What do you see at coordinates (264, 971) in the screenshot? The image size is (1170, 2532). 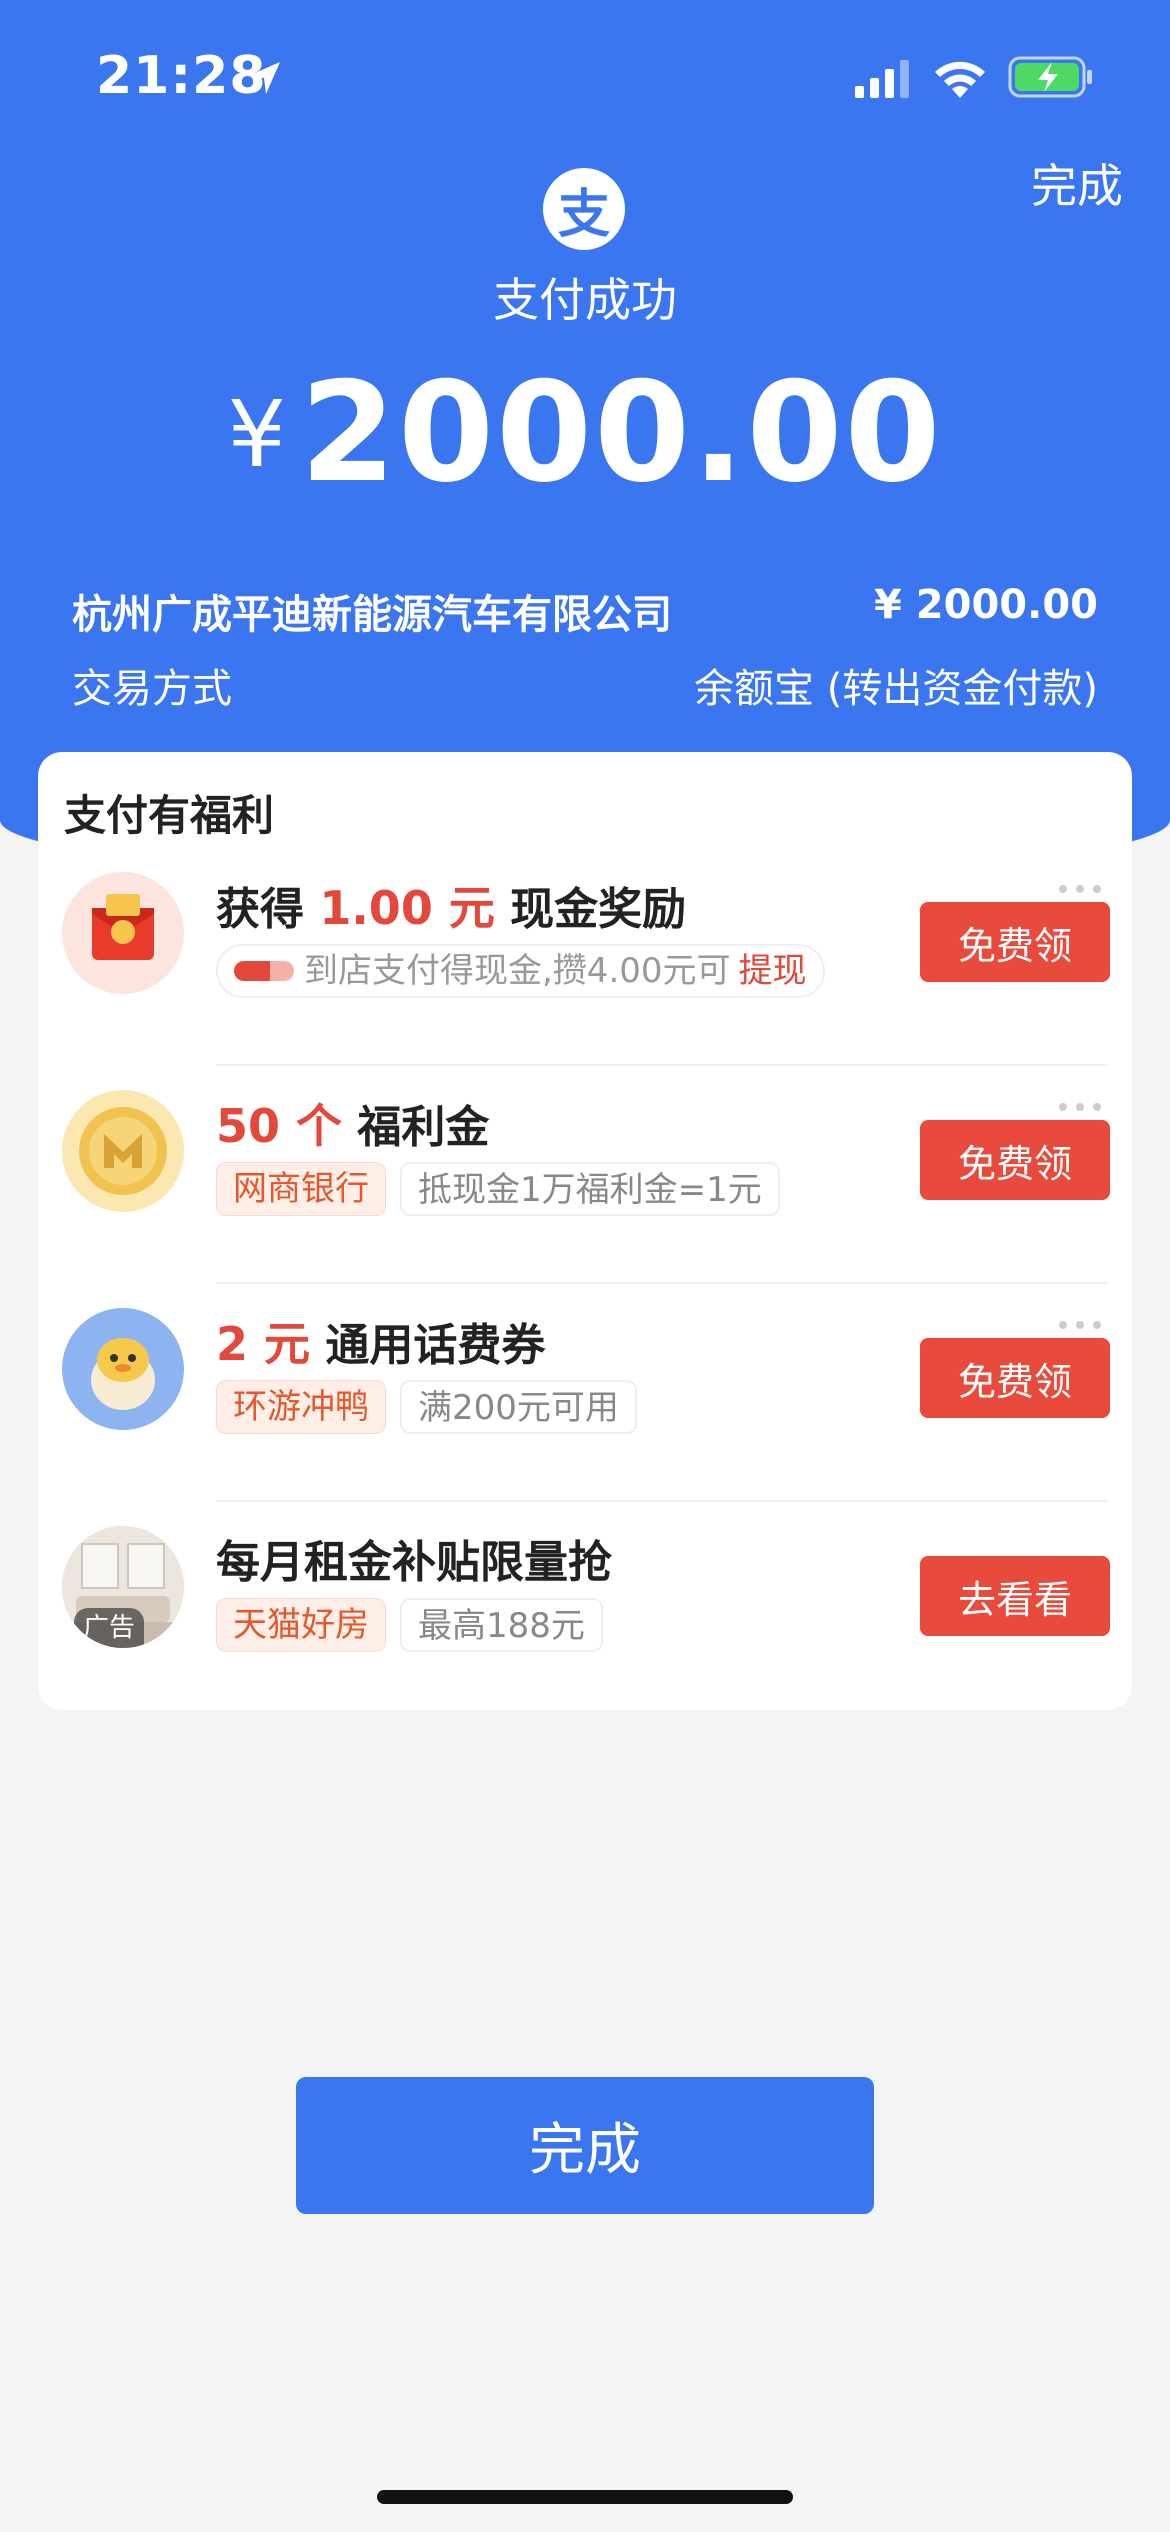 I see `progress-pill-icon` at bounding box center [264, 971].